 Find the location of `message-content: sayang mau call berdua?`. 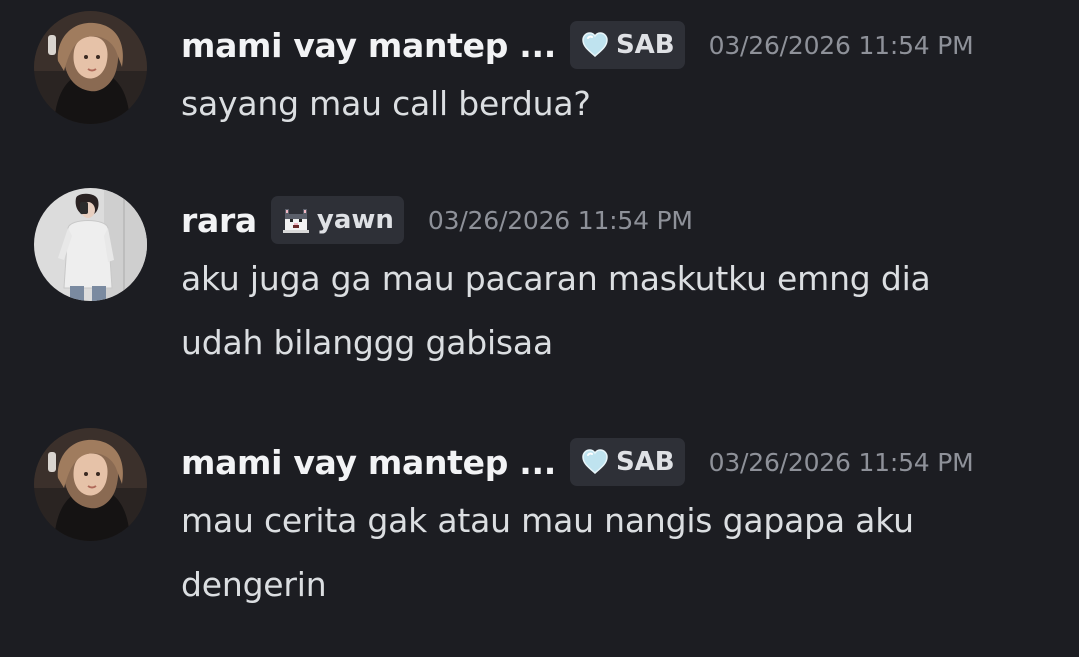

message-content: sayang mau call berdua? is located at coordinates (621, 104).